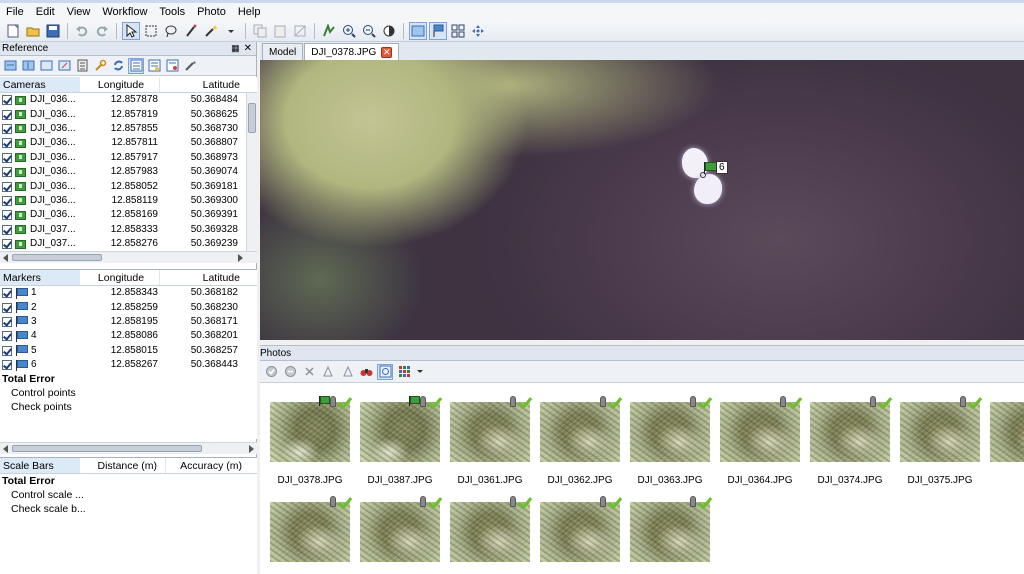 This screenshot has width=1024, height=574. What do you see at coordinates (40, 277) in the screenshot?
I see `column-header-markers: Markers` at bounding box center [40, 277].